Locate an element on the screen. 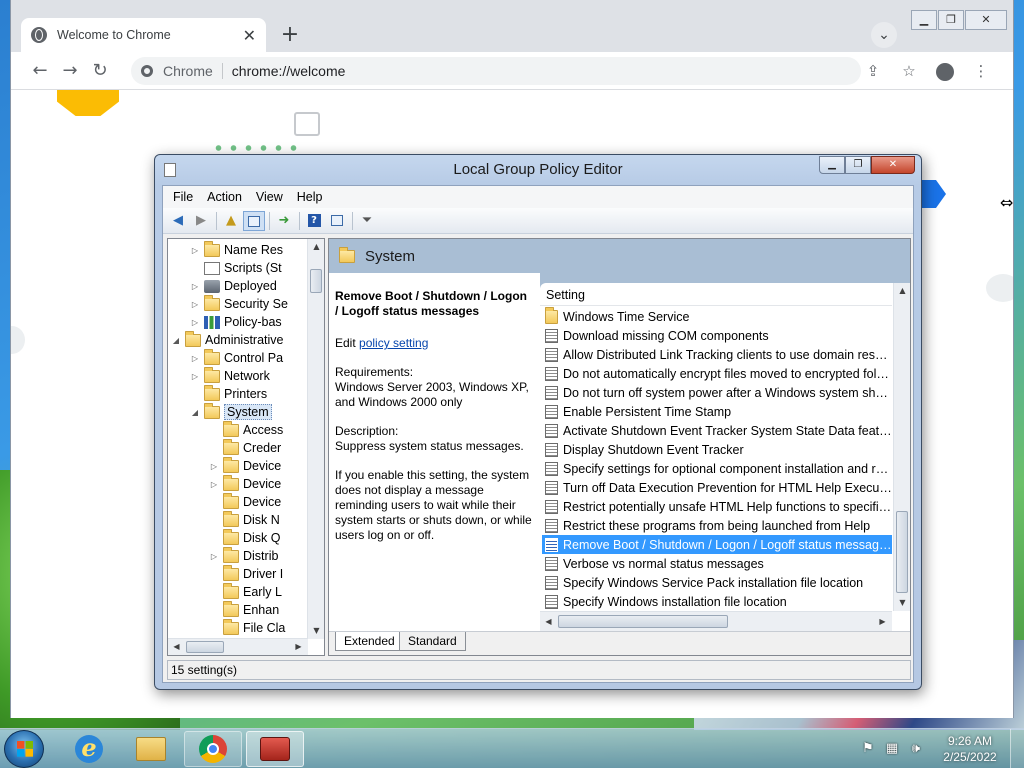 The width and height of the screenshot is (1024, 768). tree-item: ◢ Administrative is located at coordinates (227, 339).